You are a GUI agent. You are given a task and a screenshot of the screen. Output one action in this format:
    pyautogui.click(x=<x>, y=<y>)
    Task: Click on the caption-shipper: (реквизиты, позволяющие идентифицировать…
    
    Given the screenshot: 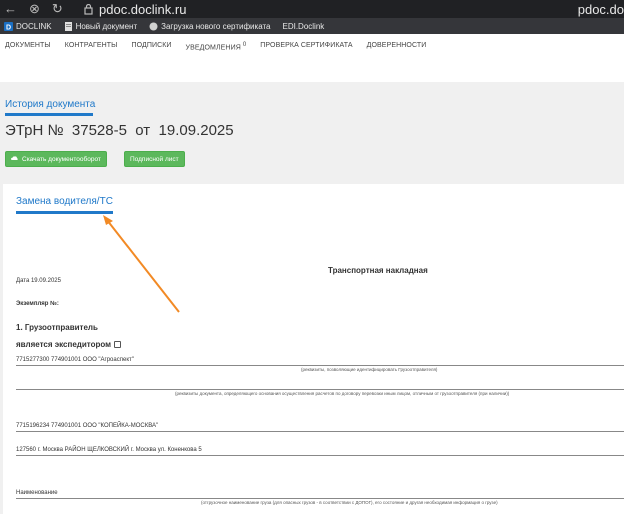 What is the action you would take?
    pyautogui.click(x=369, y=369)
    